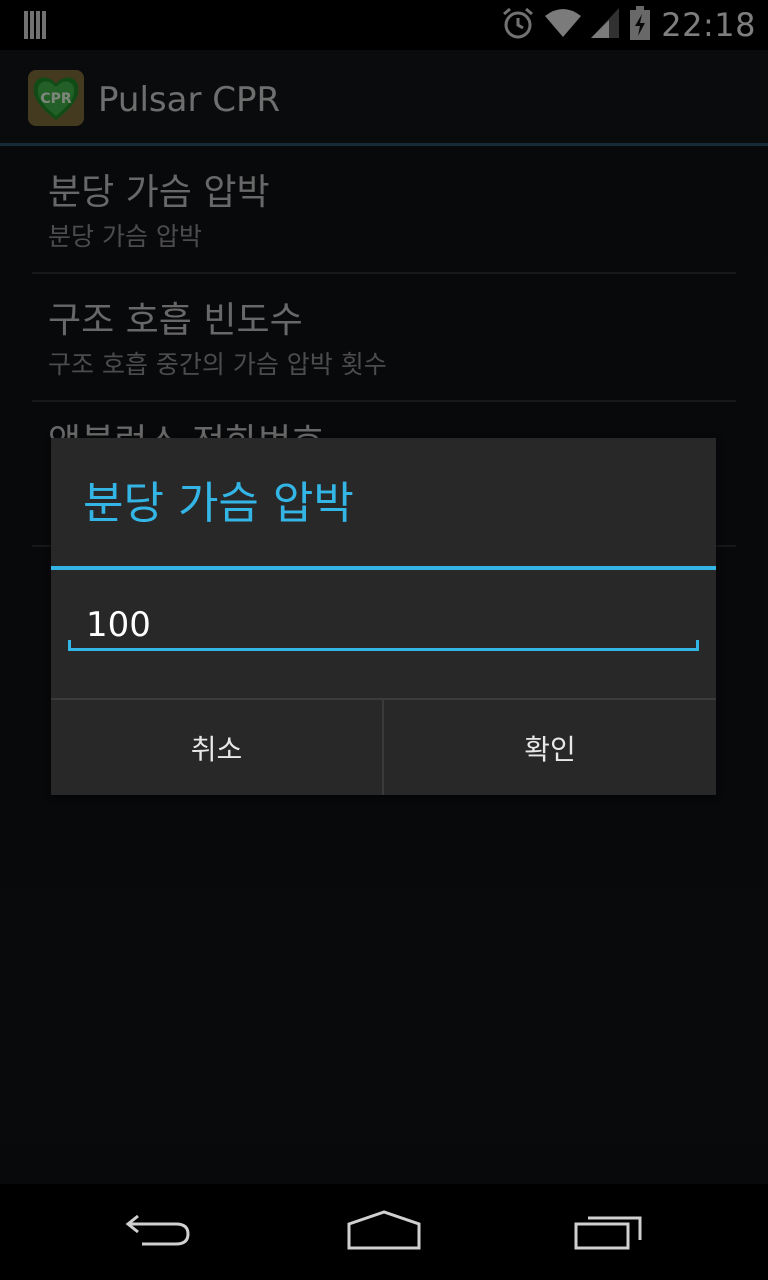  I want to click on recent-apps-icon, so click(610, 1232).